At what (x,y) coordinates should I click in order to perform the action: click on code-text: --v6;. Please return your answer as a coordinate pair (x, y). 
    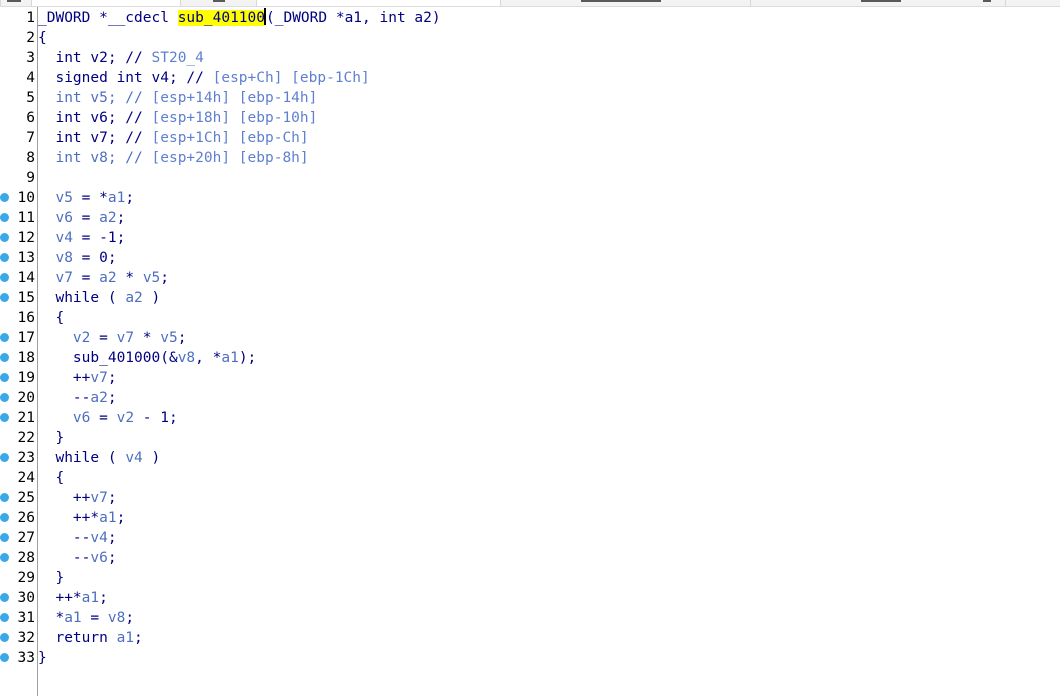
    Looking at the image, I should click on (77, 558).